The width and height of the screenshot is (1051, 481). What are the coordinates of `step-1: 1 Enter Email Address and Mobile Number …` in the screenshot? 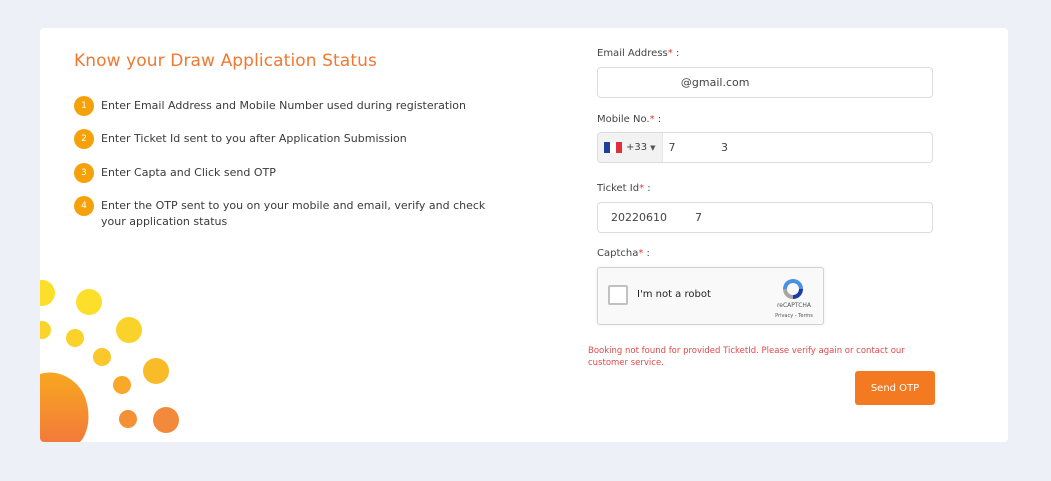 It's located at (287, 106).